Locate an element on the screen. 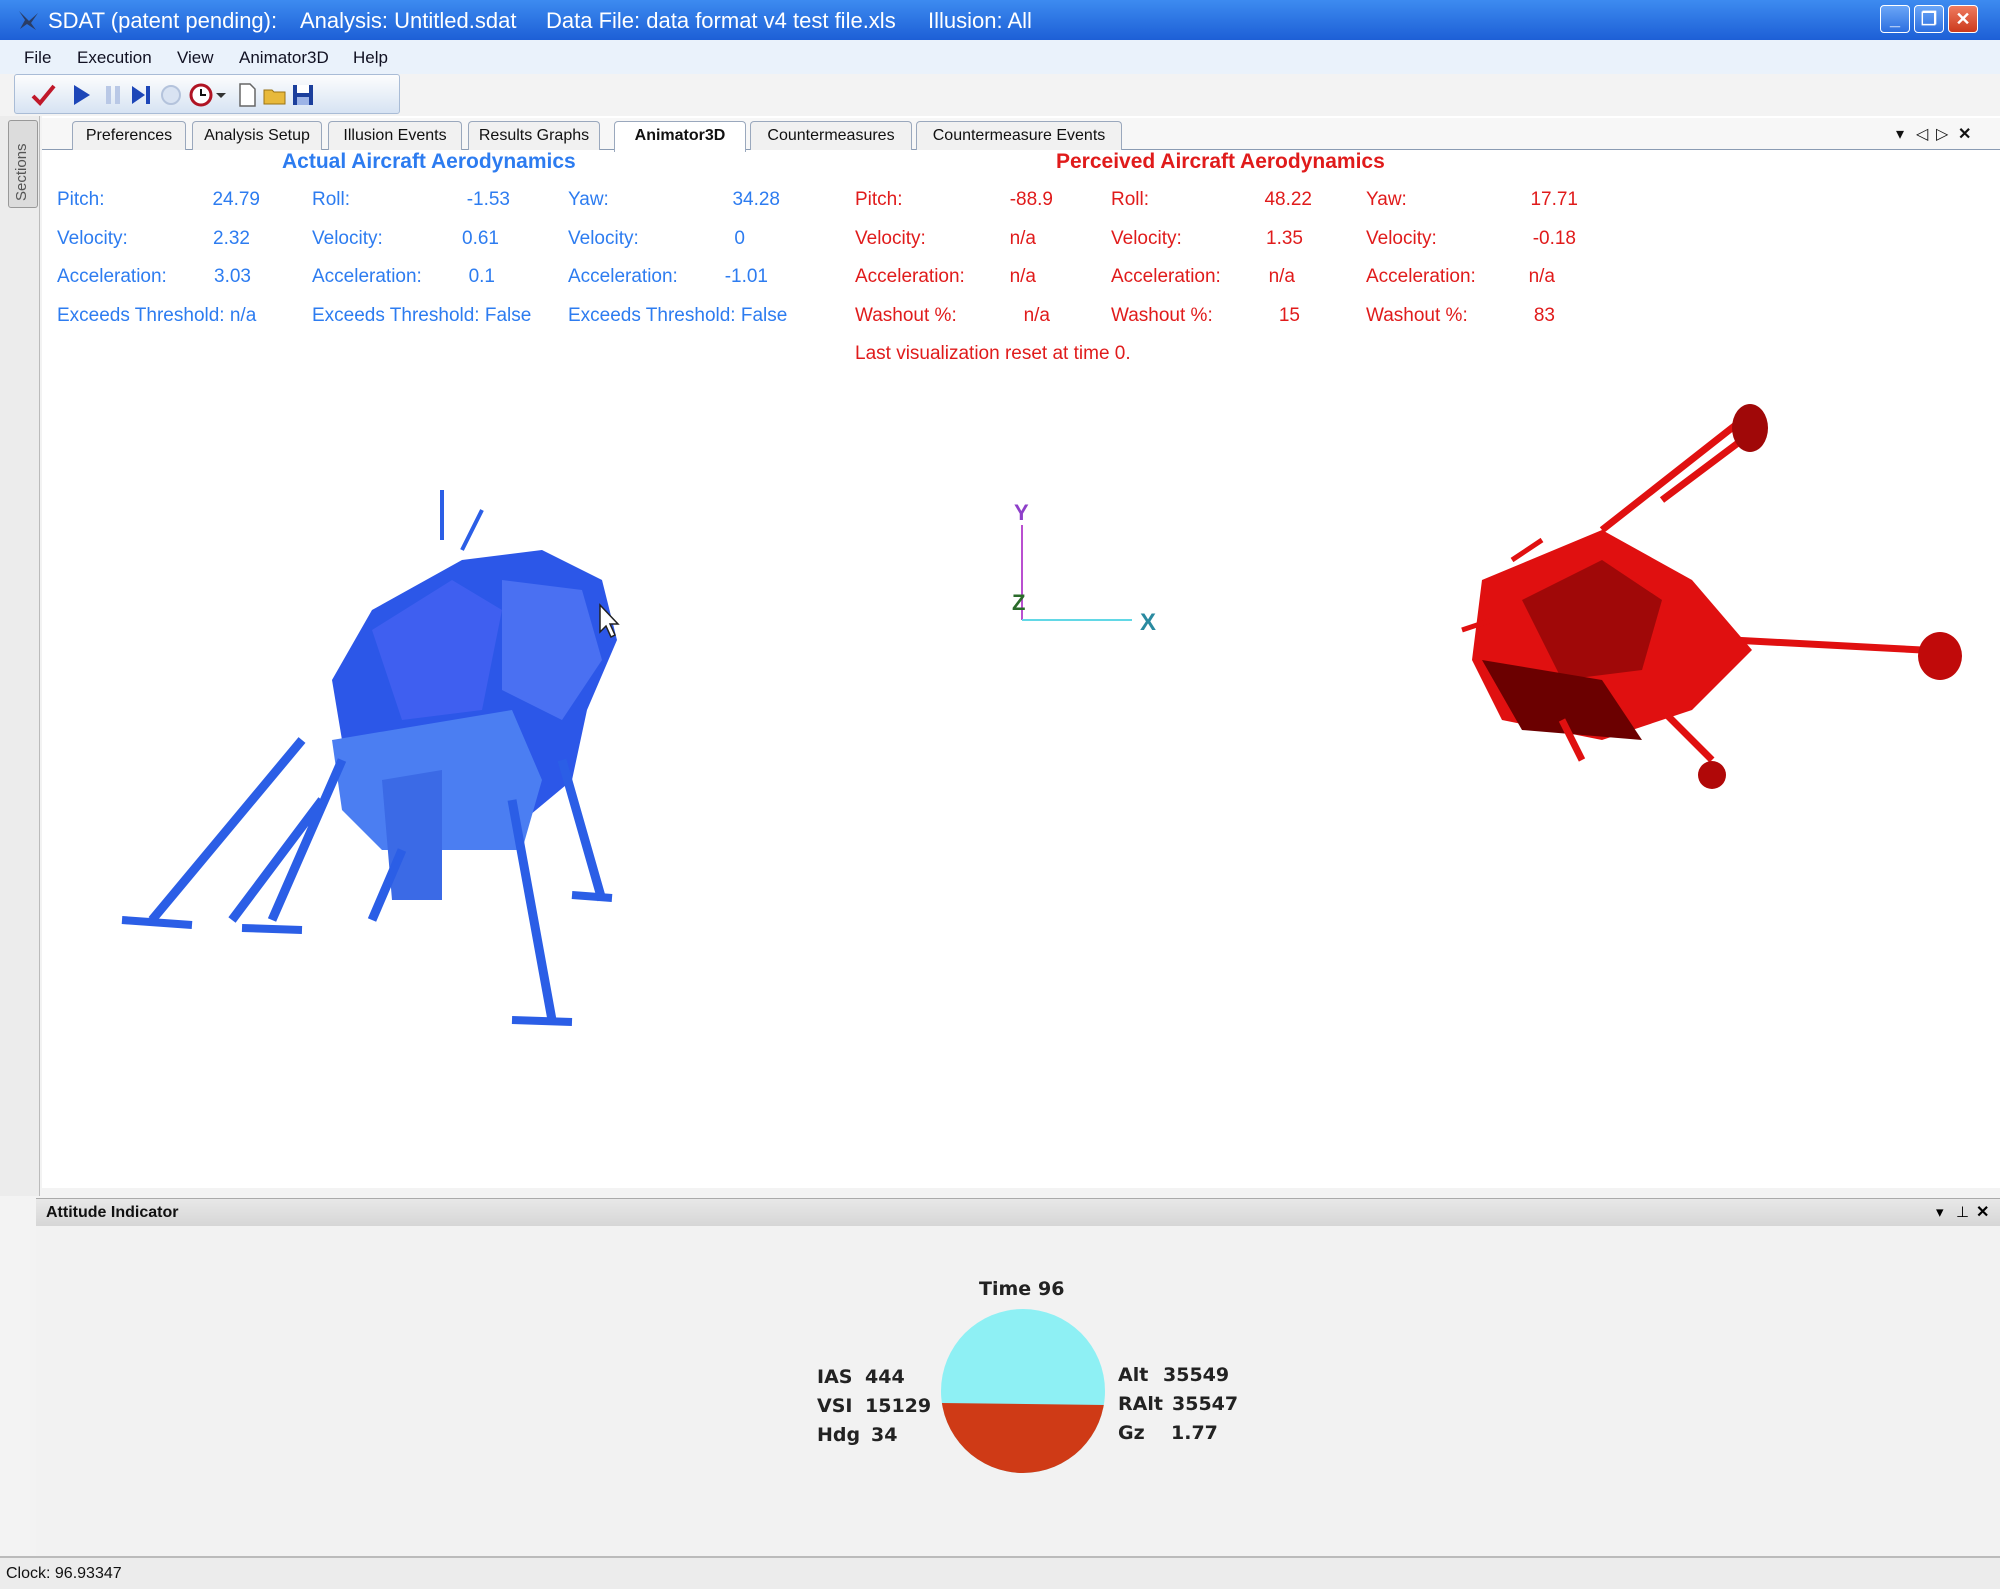 The height and width of the screenshot is (1589, 2000). tab-animator3d: Animator3D is located at coordinates (680, 136).